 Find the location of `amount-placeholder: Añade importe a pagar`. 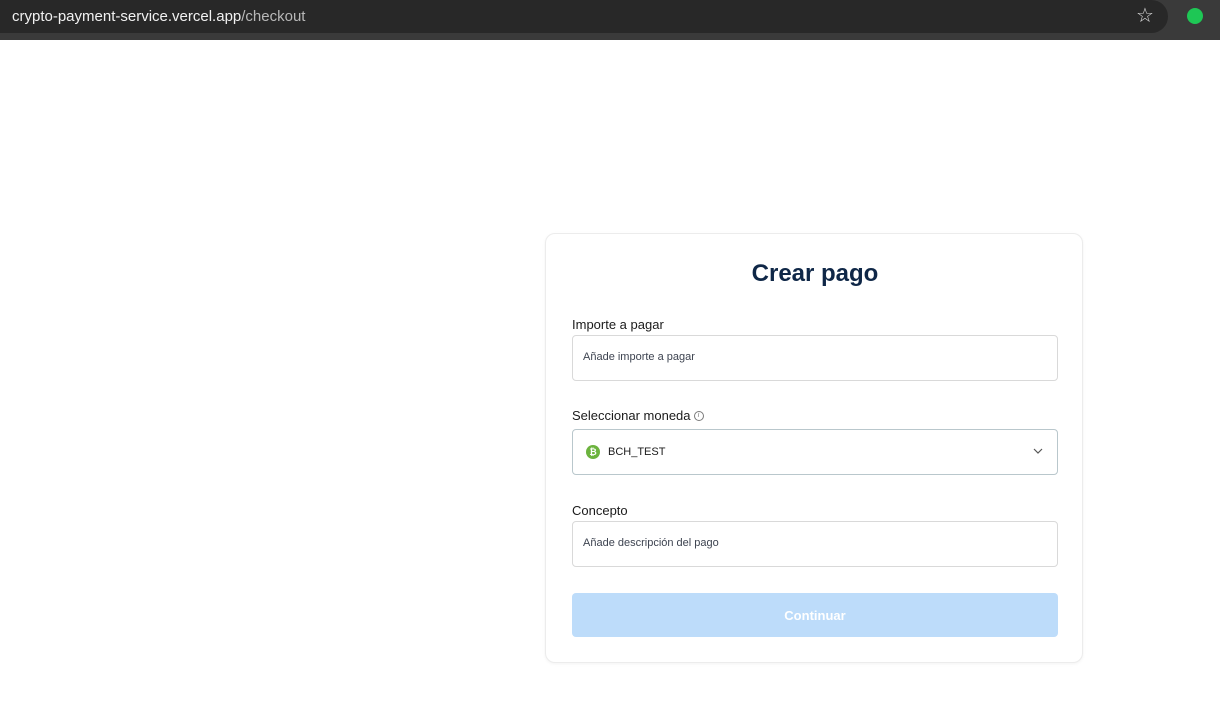

amount-placeholder: Añade importe a pagar is located at coordinates (639, 357).